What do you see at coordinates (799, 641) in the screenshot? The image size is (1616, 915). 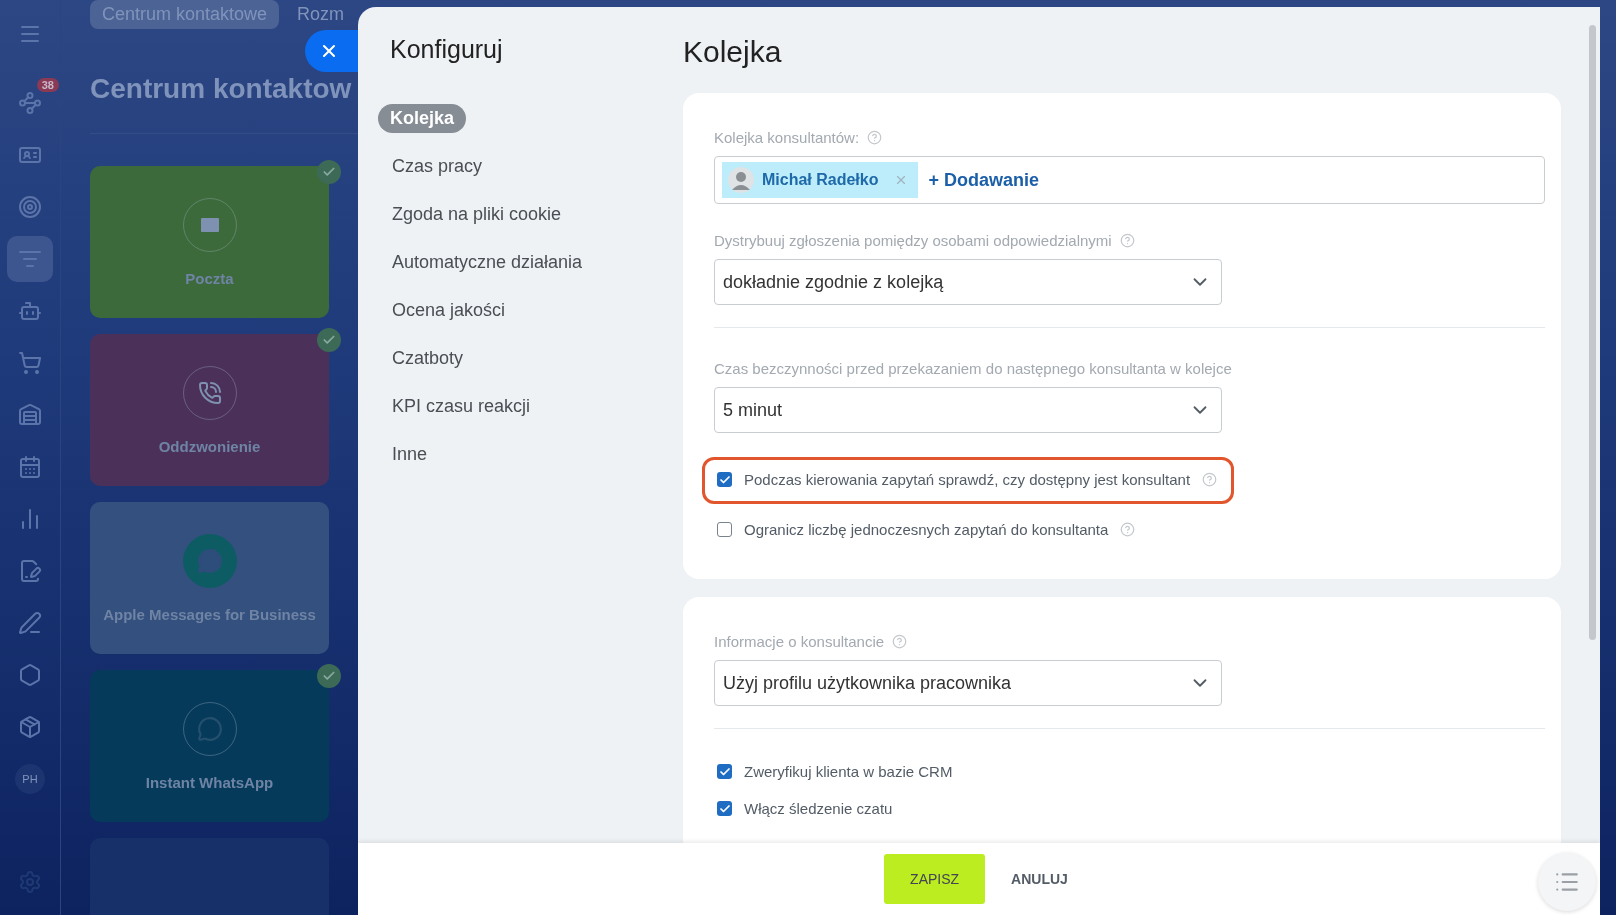 I see `field-label: Informacje o konsultancie` at bounding box center [799, 641].